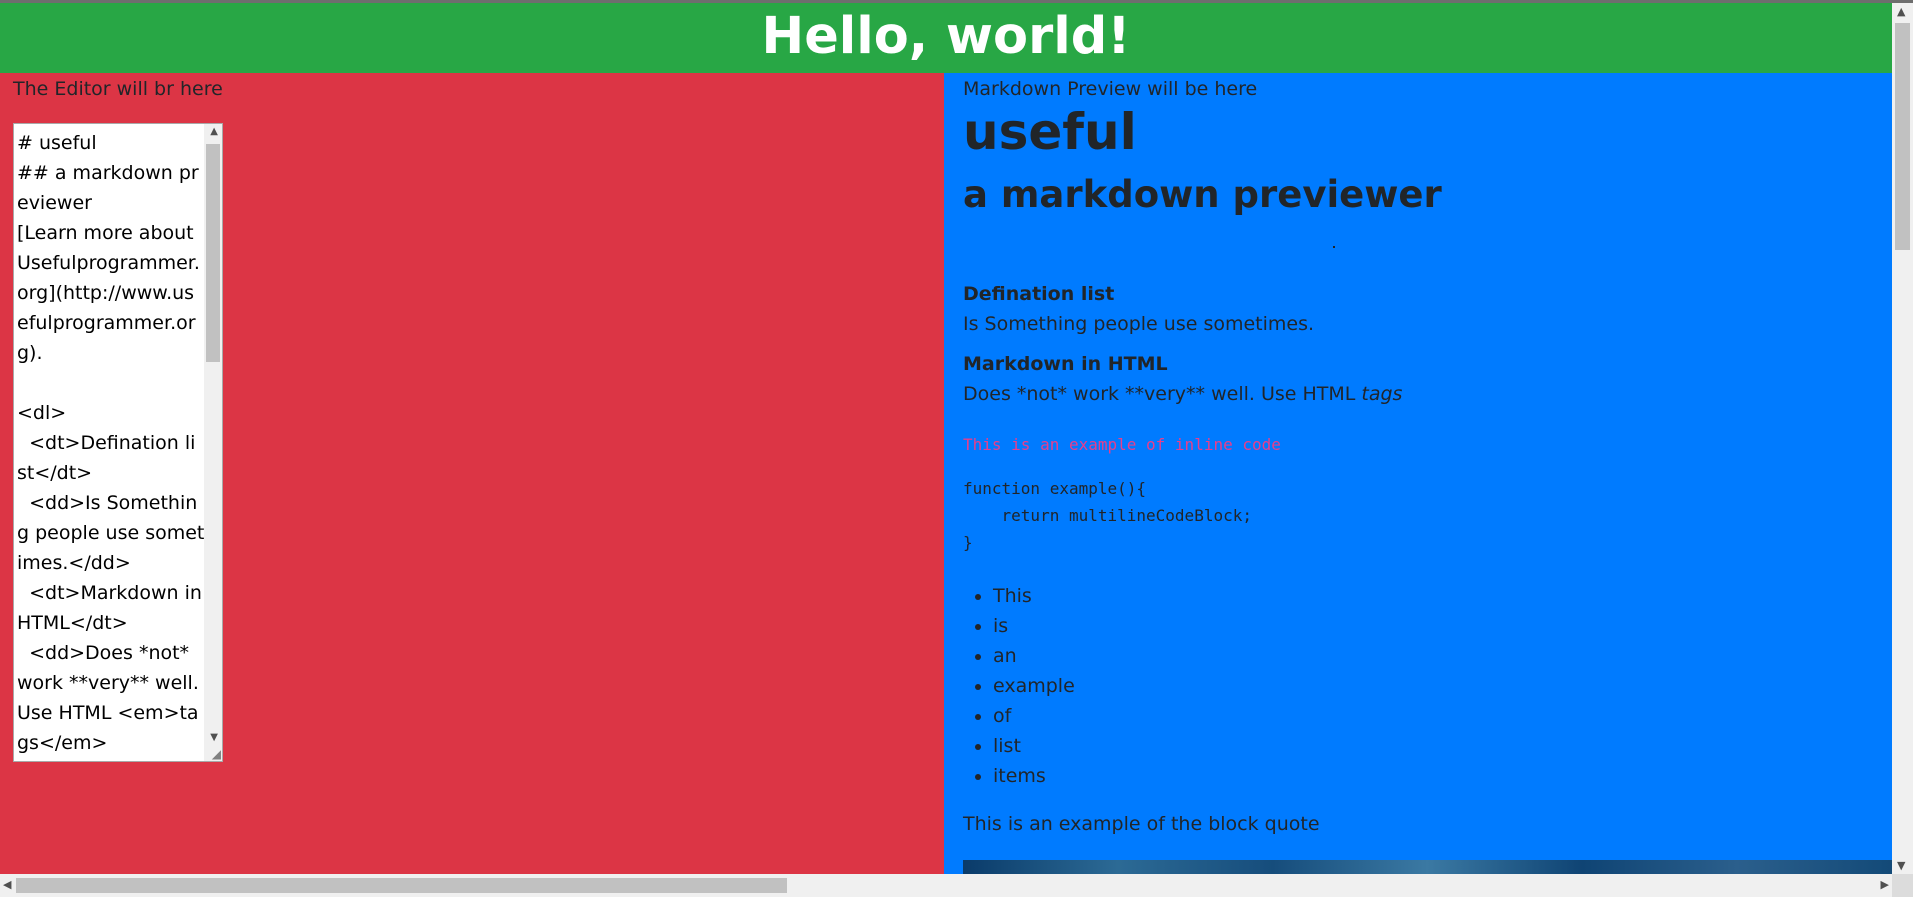  I want to click on page-header: Hello, world!, so click(946, 38).